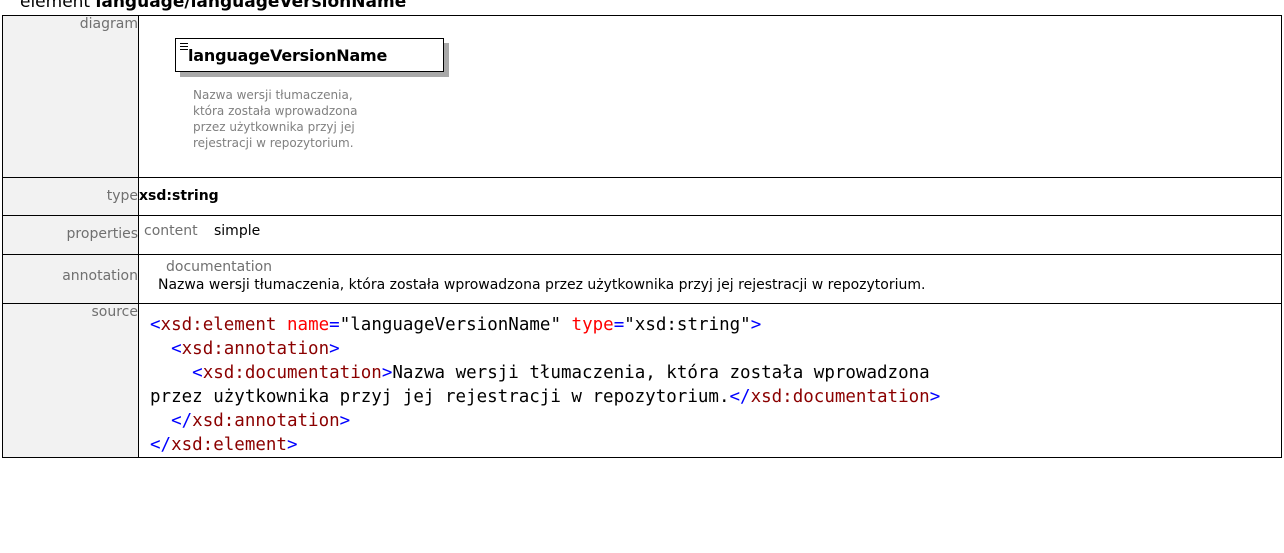 This screenshot has height=553, width=1284. I want to click on property-key: content, so click(171, 231).